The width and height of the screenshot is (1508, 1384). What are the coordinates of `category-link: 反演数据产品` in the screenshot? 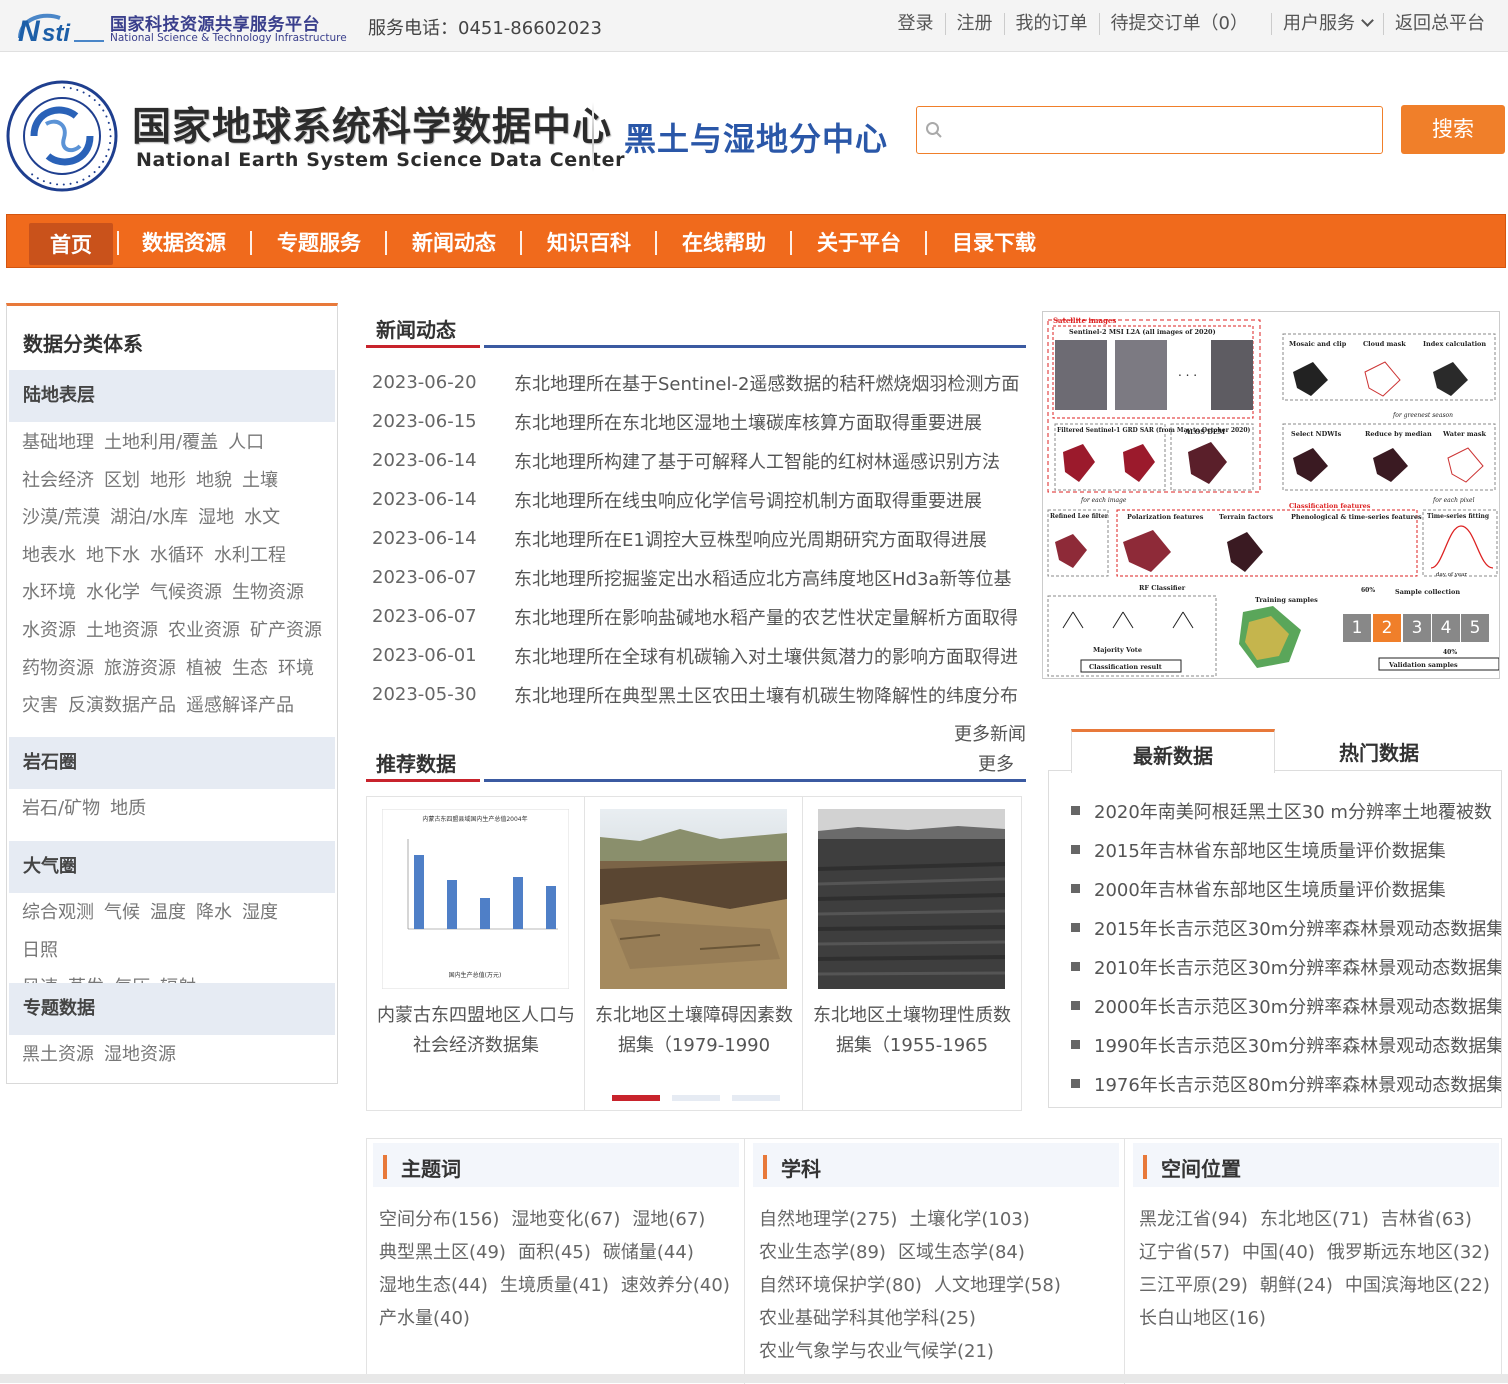 It's located at (122, 705).